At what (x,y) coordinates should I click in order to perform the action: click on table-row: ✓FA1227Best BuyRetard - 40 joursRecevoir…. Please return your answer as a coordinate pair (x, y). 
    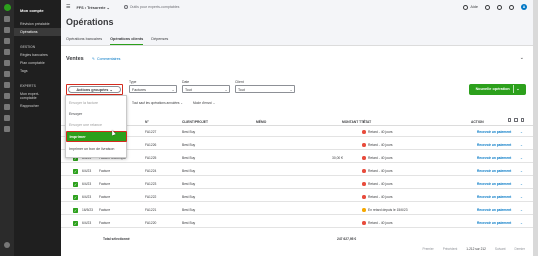
    Looking at the image, I should click on (297, 132).